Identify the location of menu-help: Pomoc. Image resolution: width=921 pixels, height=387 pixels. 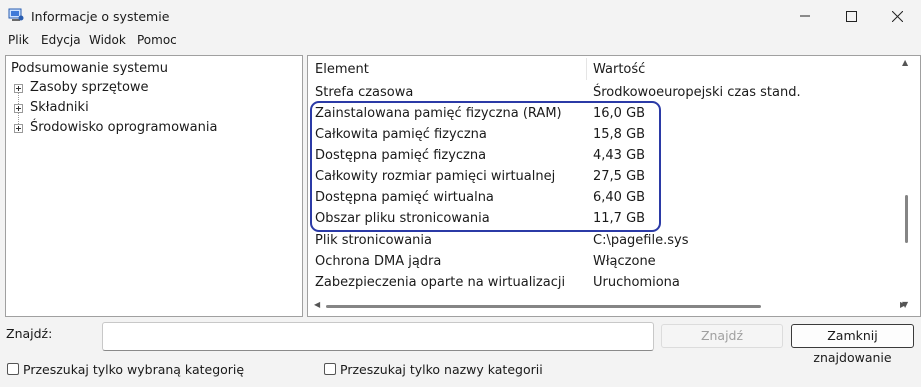
(157, 40).